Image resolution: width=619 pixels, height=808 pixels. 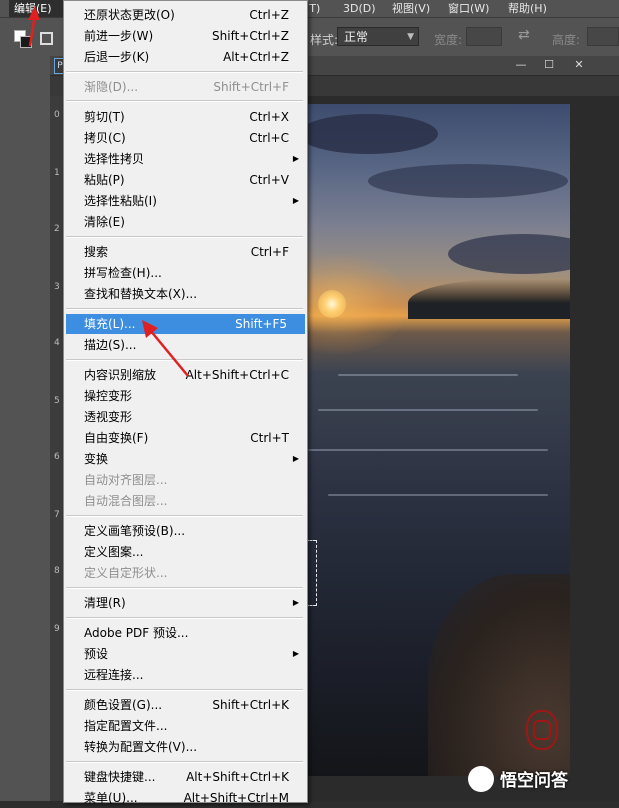 What do you see at coordinates (34, 26) in the screenshot?
I see `arrow-to-edit-menu` at bounding box center [34, 26].